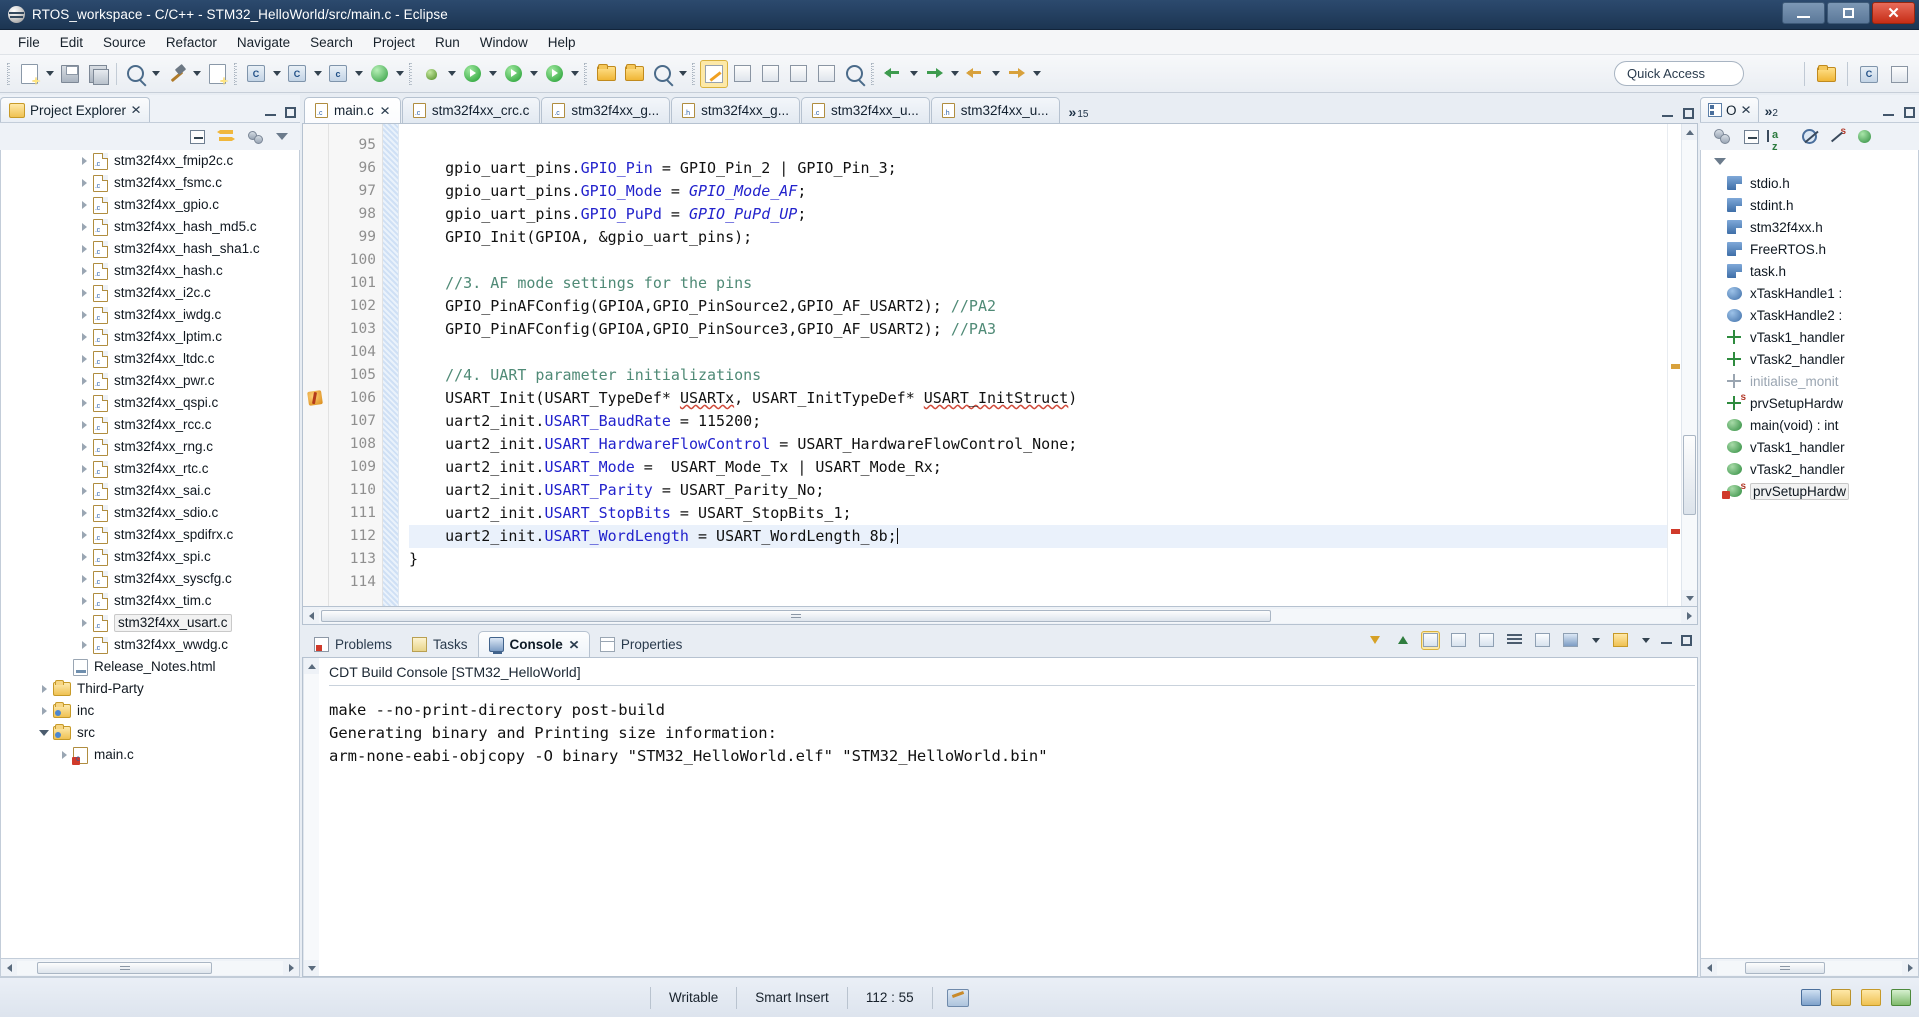 This screenshot has width=1919, height=1017. I want to click on open-console-icon, so click(1570, 640).